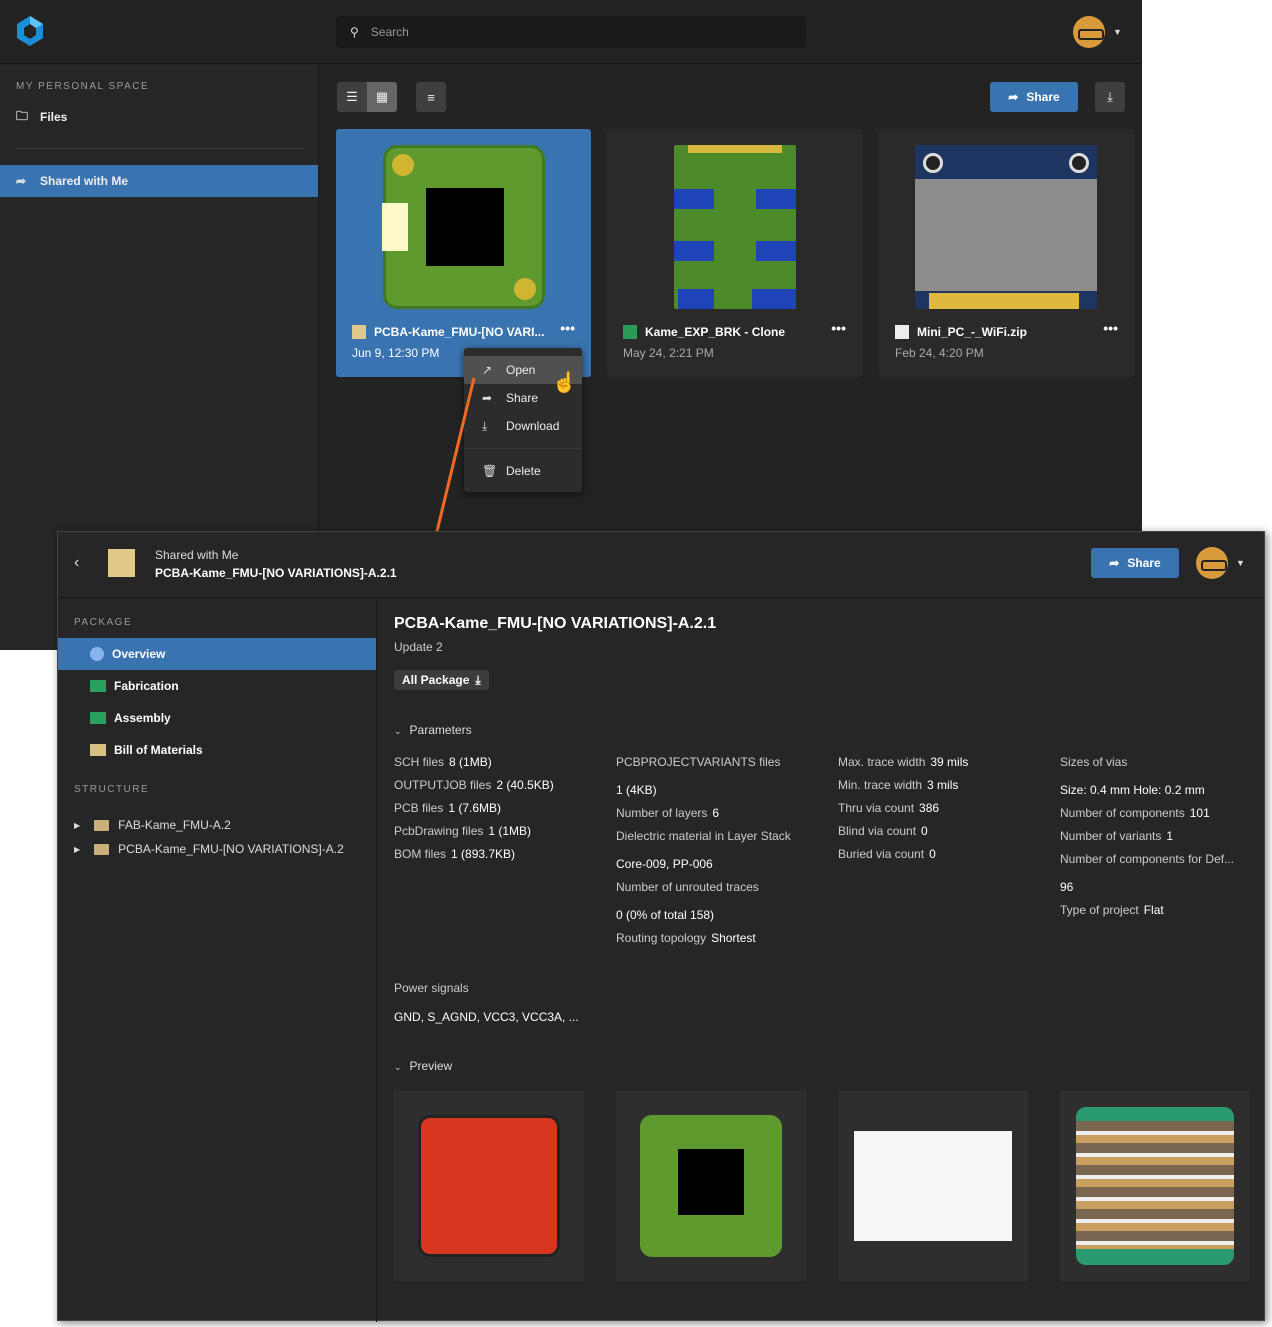 The width and height of the screenshot is (1272, 1327). Describe the element at coordinates (555, 623) in the screenshot. I see `page-title: PCBA-Kame_FMU-[NO VARIATIONS]-A.2.1` at that location.